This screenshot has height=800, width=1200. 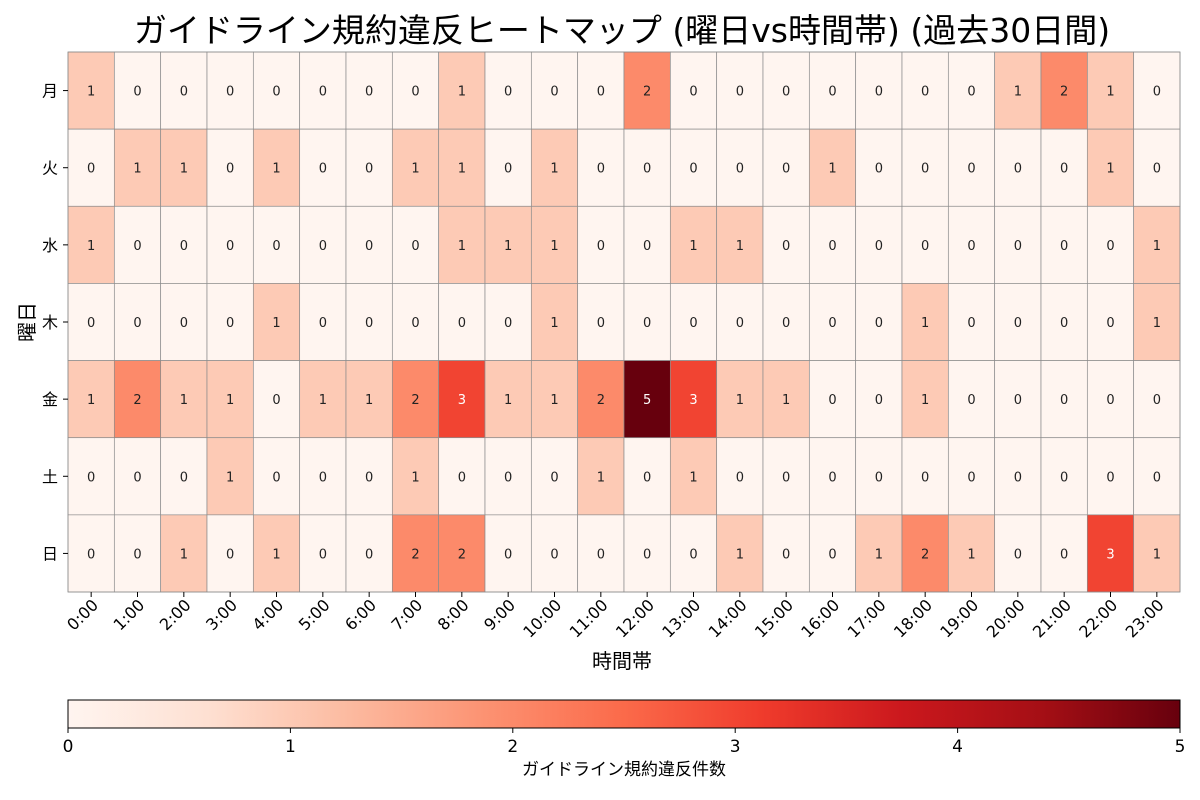 What do you see at coordinates (624, 770) in the screenshot?
I see `colorbar-label: ガイドライン規約違反件数` at bounding box center [624, 770].